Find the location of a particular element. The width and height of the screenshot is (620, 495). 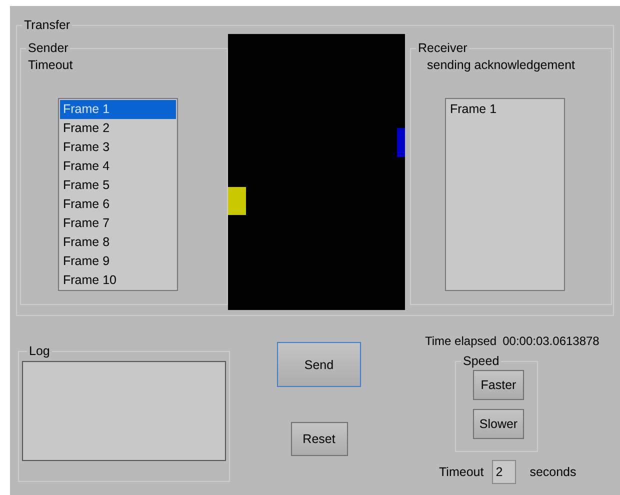

group-title: Transfer is located at coordinates (47, 25).